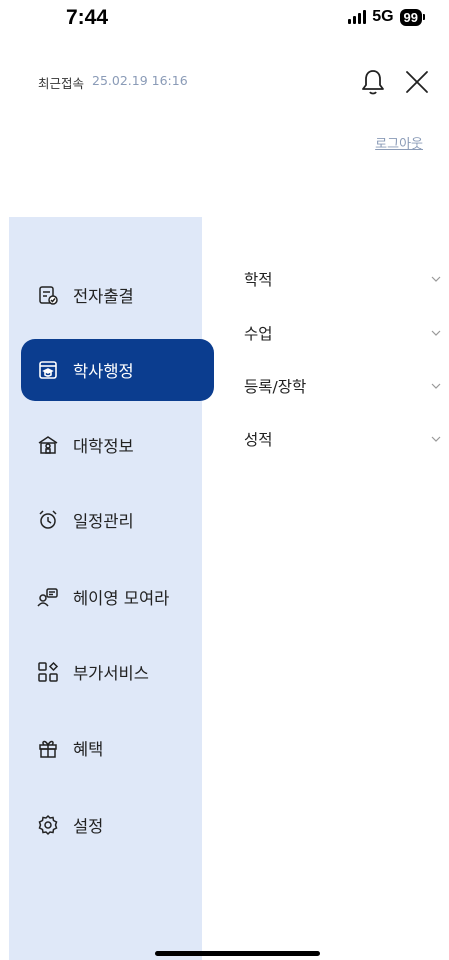  What do you see at coordinates (87, 17) in the screenshot?
I see `status-time: 7:44` at bounding box center [87, 17].